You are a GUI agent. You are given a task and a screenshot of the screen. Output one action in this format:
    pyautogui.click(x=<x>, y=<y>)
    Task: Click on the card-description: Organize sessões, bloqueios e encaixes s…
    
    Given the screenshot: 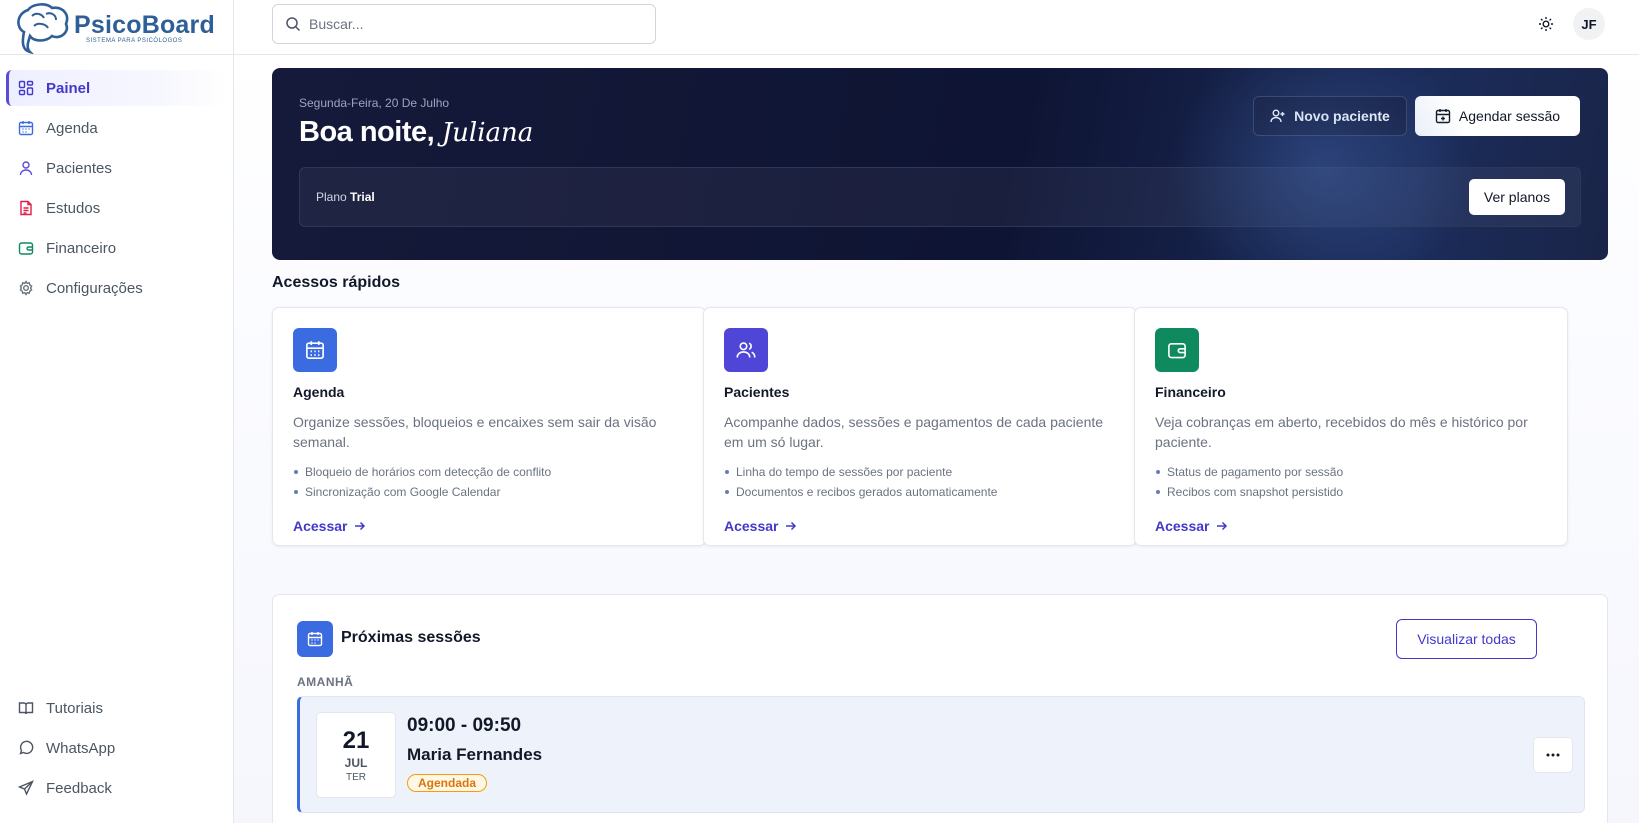 What is the action you would take?
    pyautogui.click(x=475, y=432)
    